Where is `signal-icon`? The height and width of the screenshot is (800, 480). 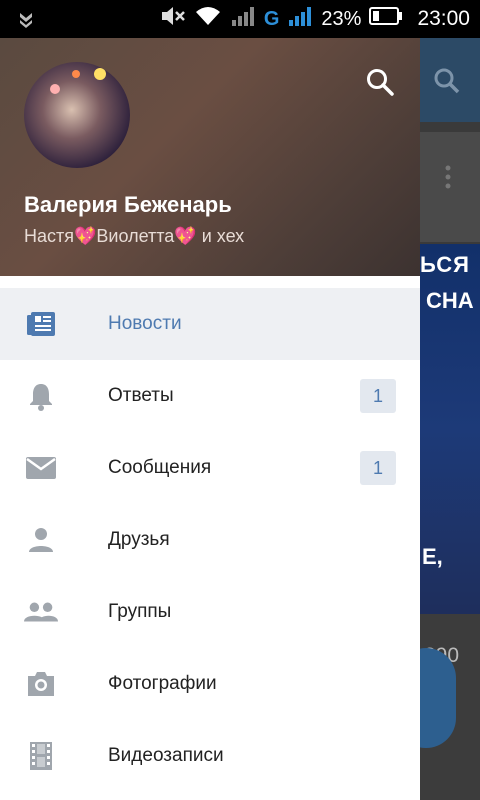
signal-icon is located at coordinates (243, 19).